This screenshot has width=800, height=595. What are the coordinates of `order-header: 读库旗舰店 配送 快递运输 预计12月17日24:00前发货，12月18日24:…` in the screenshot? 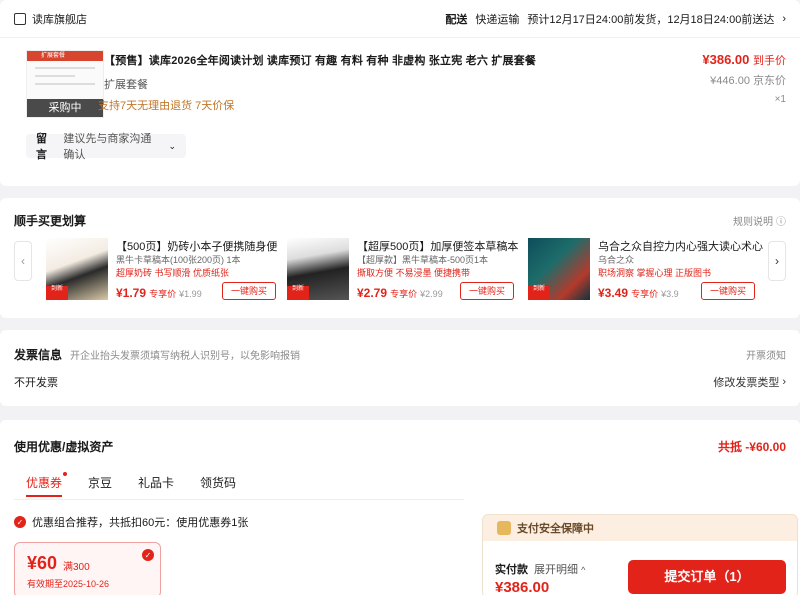 It's located at (400, 19).